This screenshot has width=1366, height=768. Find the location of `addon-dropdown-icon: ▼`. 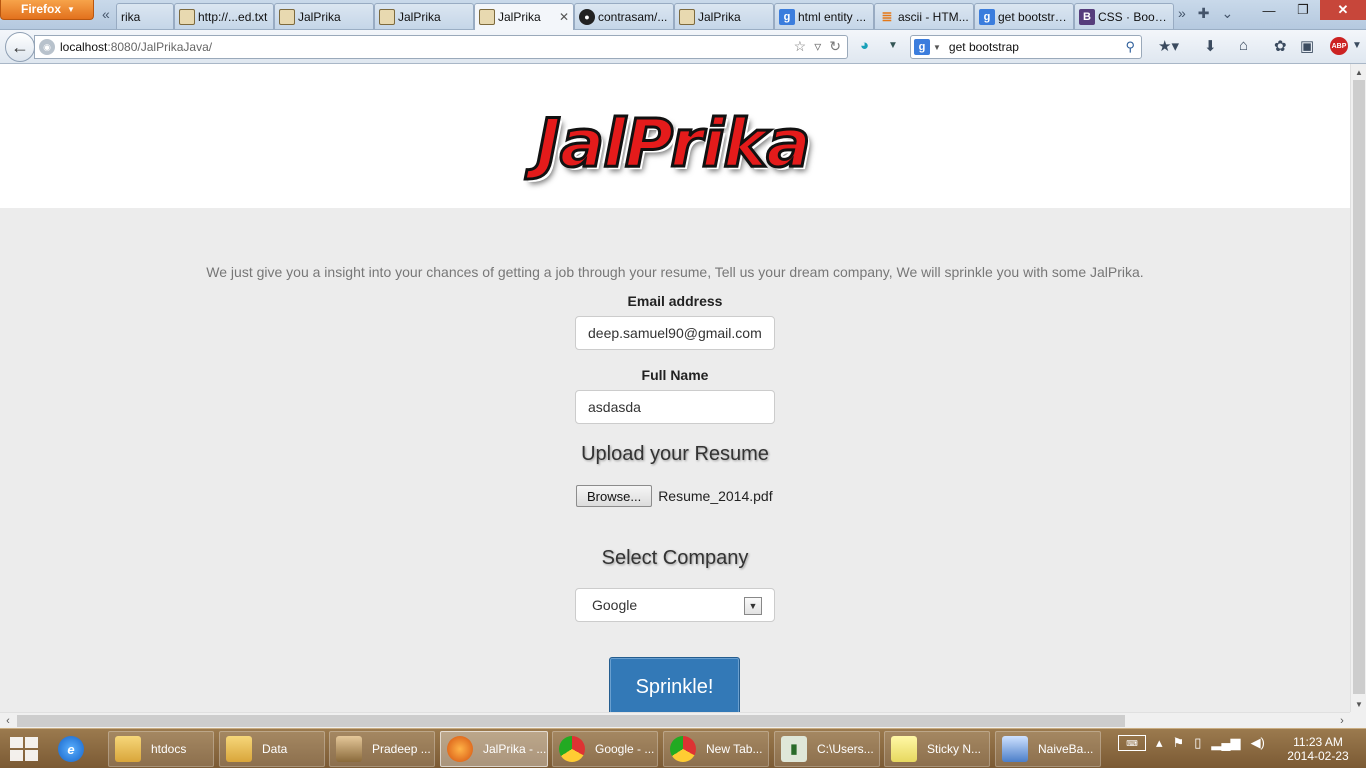

addon-dropdown-icon: ▼ is located at coordinates (1357, 45).